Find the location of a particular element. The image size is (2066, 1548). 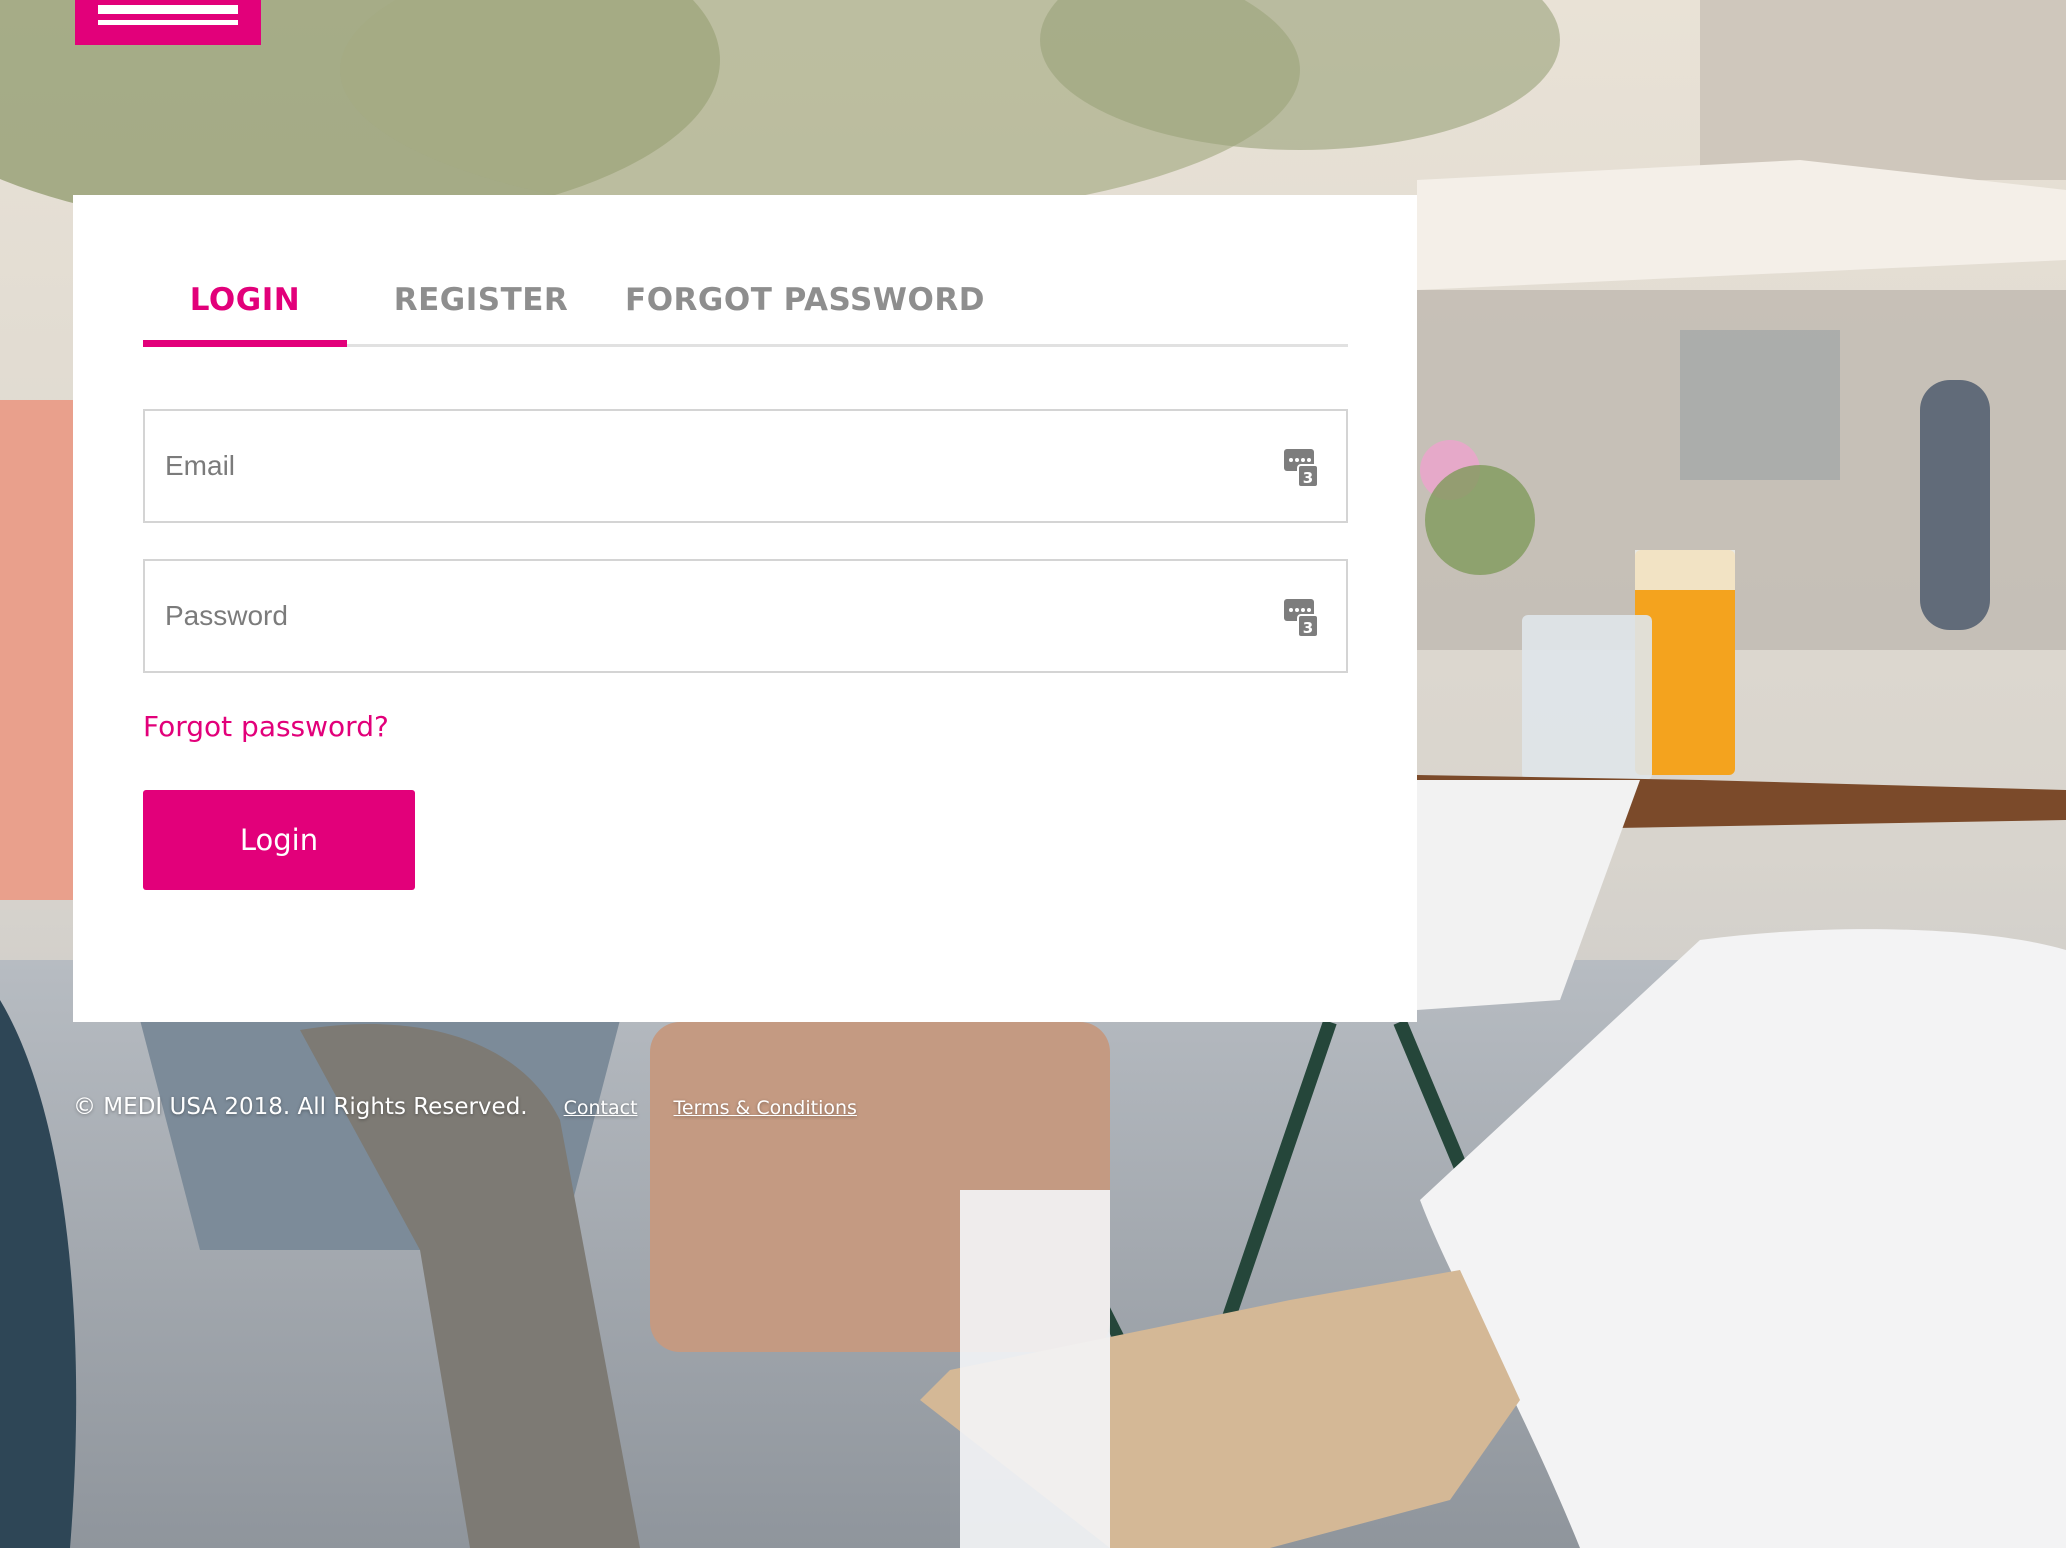

terms-link: Terms & Conditions is located at coordinates (765, 1108).